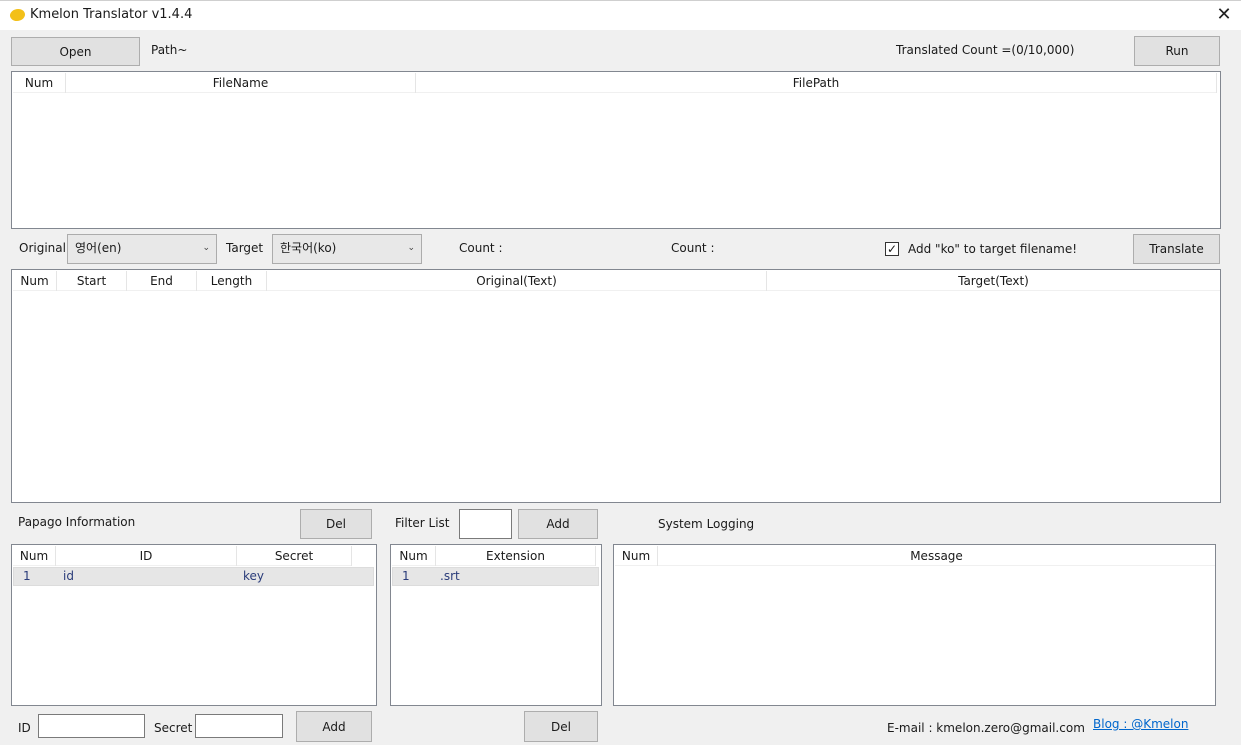 The image size is (1241, 745). I want to click on id-label: ID, so click(24, 728).